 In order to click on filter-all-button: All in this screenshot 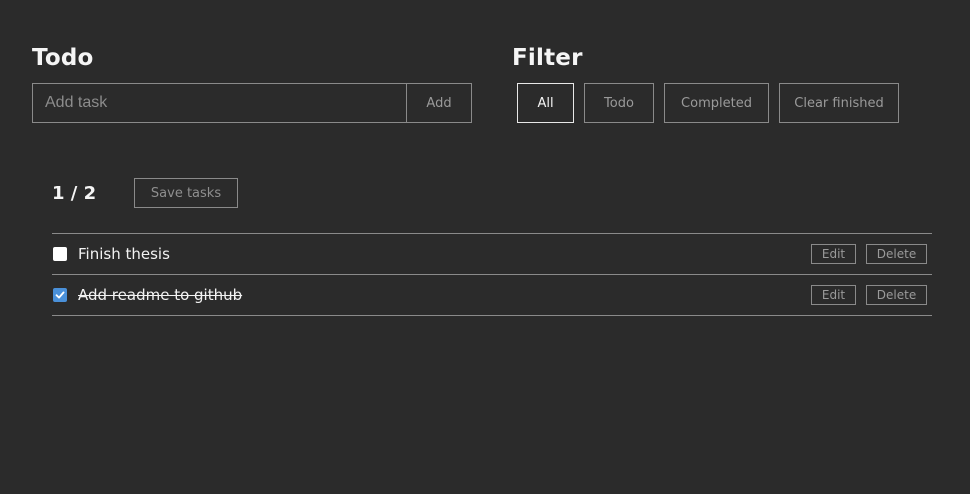, I will do `click(545, 103)`.